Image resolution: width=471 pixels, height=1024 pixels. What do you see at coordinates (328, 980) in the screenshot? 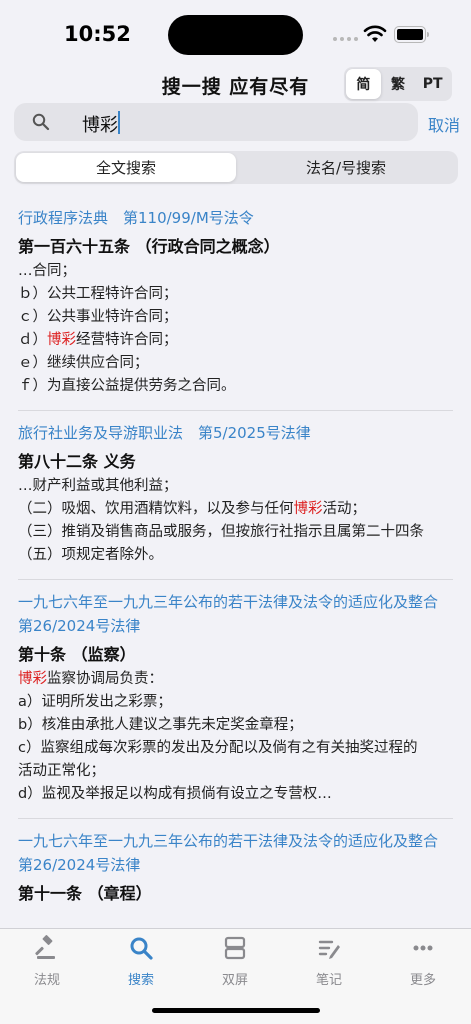
I see `tab-notes-label: 笔记` at bounding box center [328, 980].